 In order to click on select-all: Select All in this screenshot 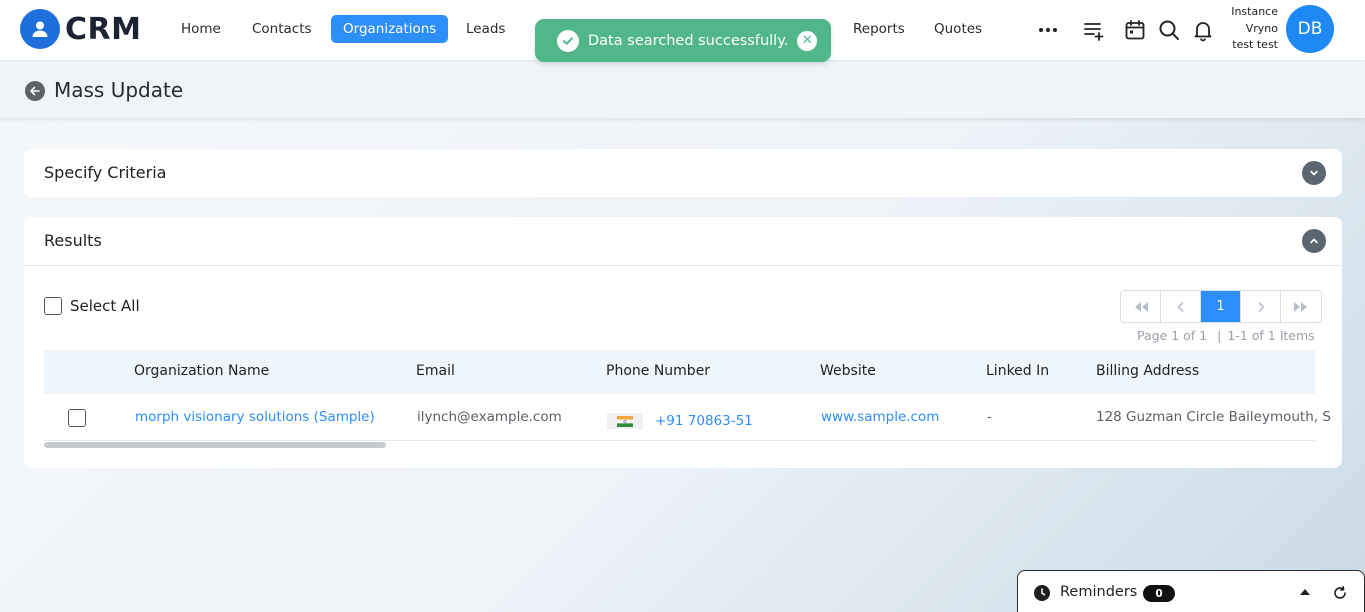, I will do `click(92, 306)`.